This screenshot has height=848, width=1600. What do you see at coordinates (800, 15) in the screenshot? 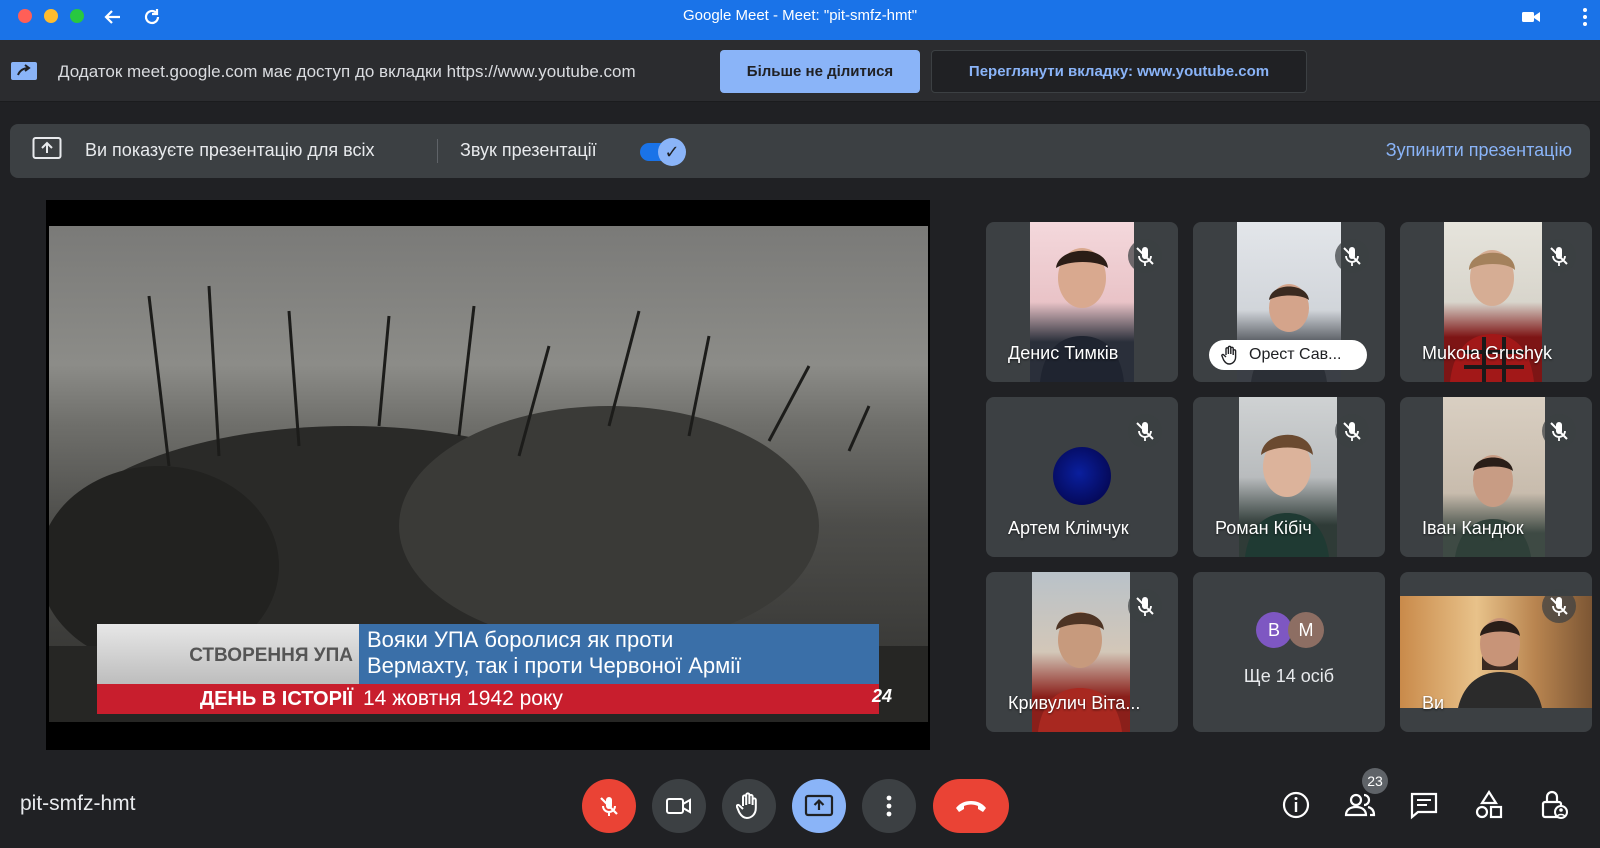
I see `window-title: Google Meet - Meet: "pit-smfz-hmt"` at bounding box center [800, 15].